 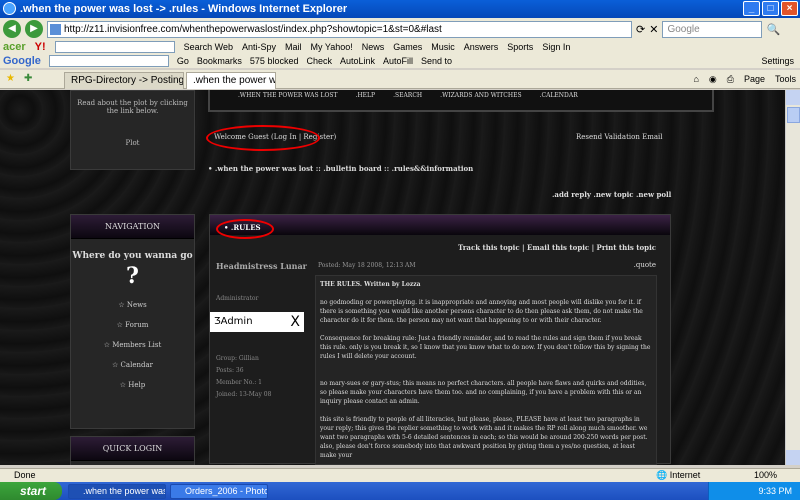 What do you see at coordinates (293, 47) in the screenshot?
I see `mail-button: Mail` at bounding box center [293, 47].